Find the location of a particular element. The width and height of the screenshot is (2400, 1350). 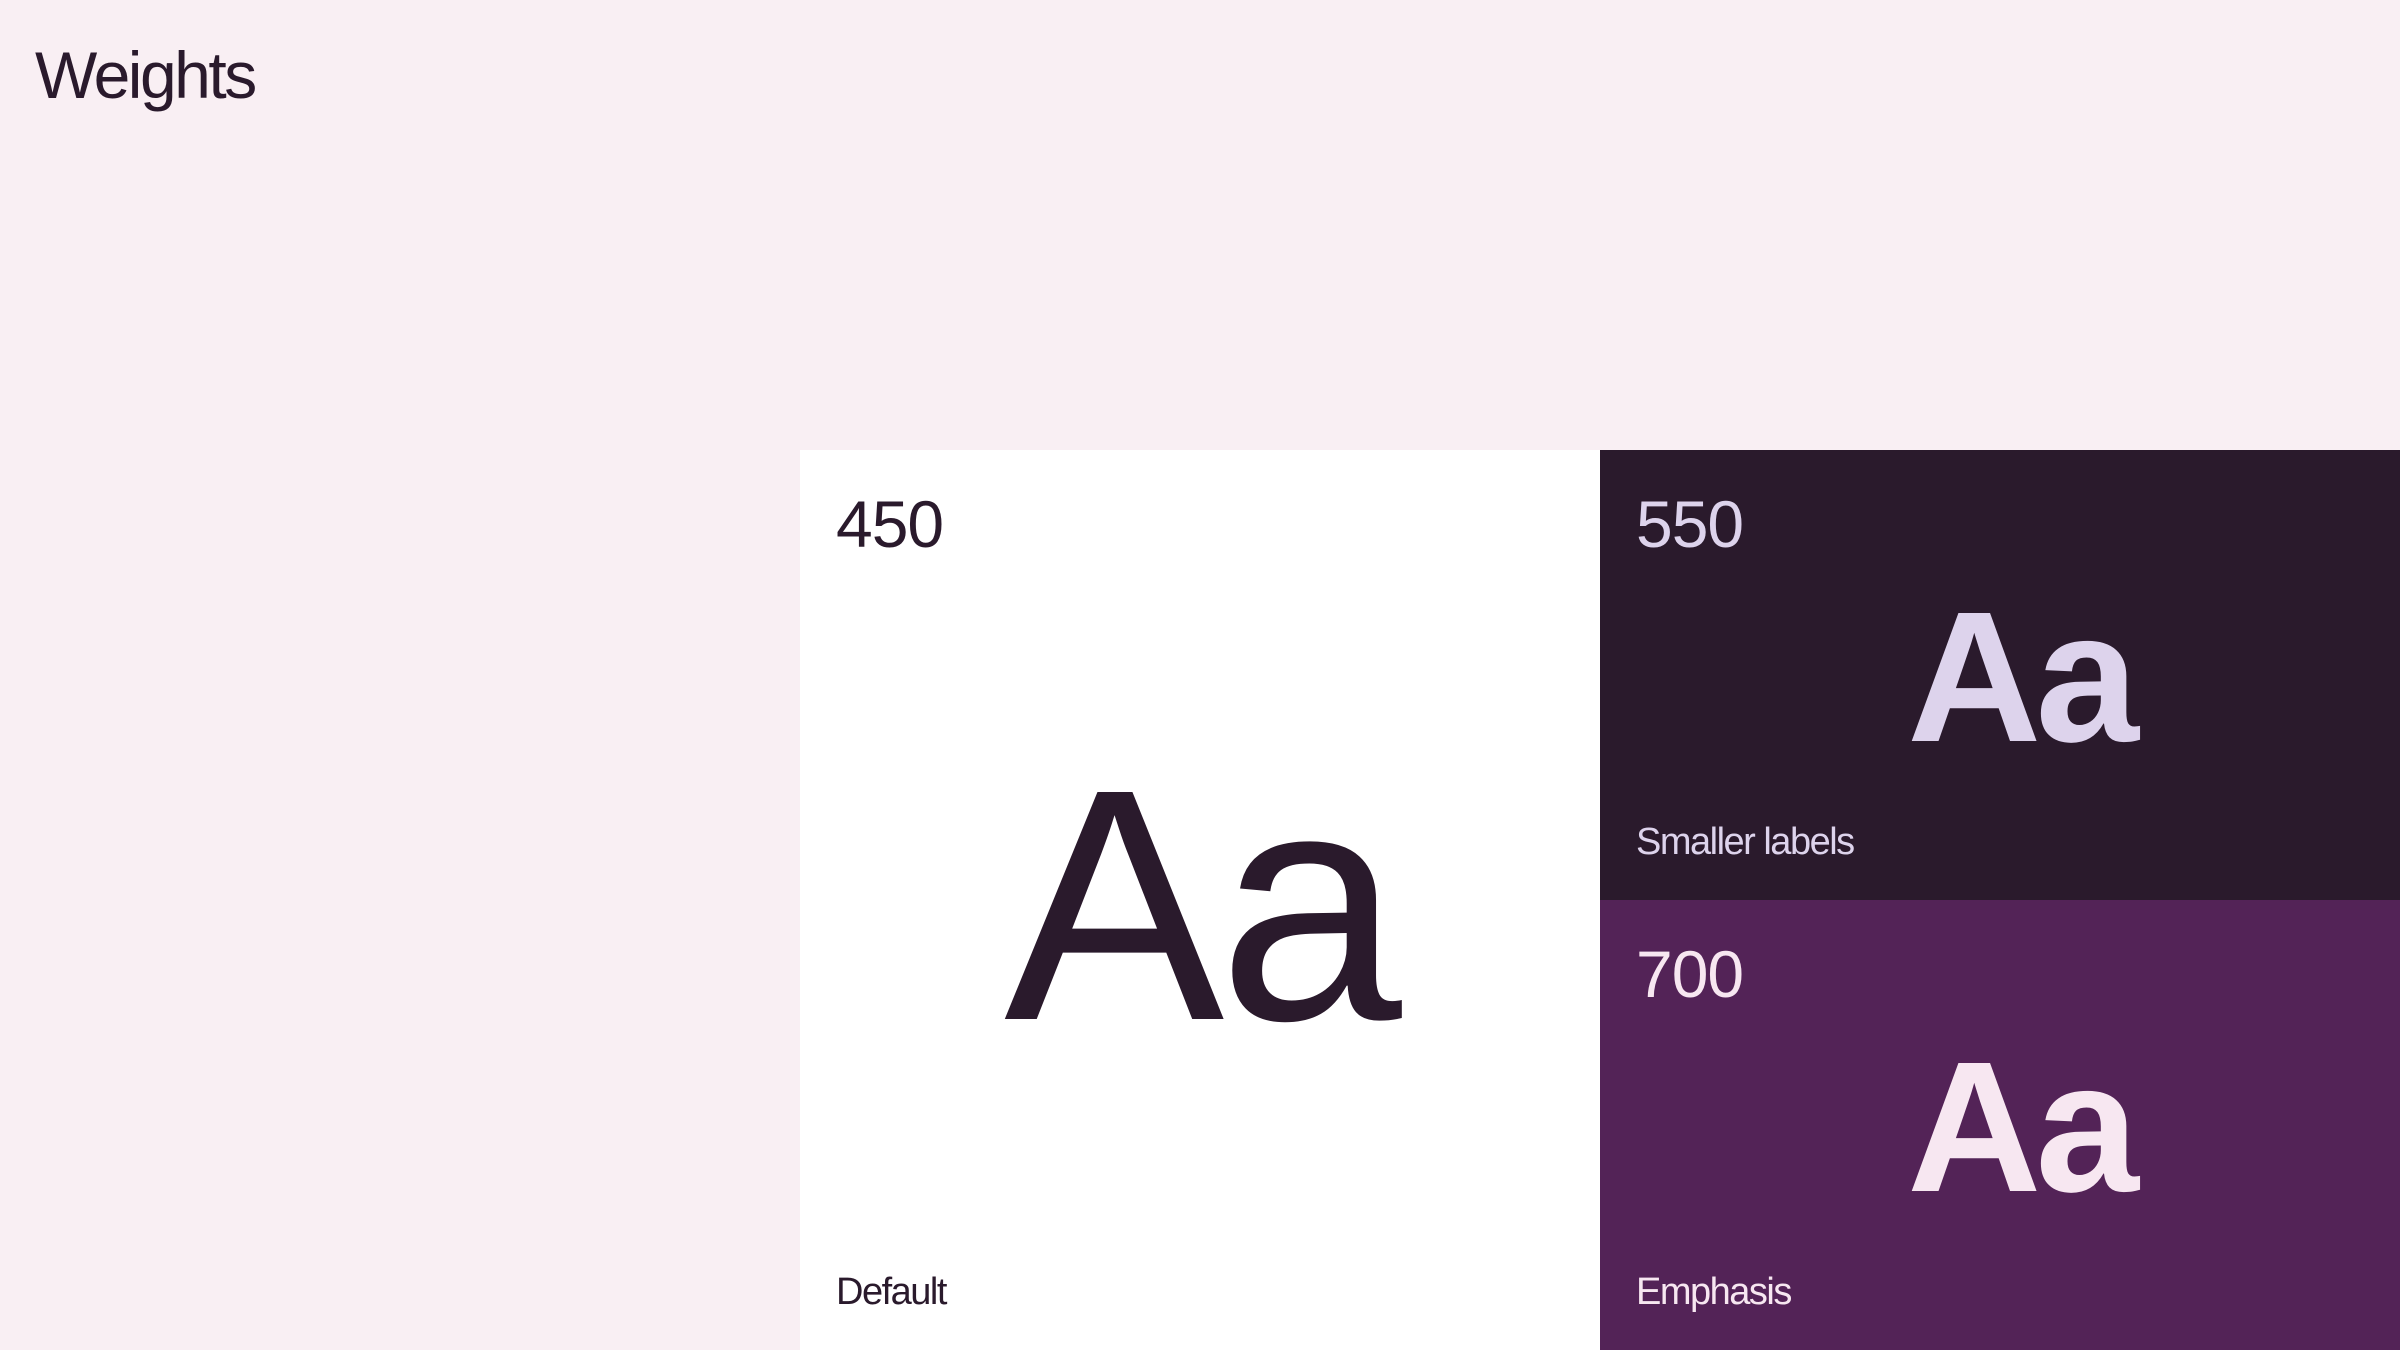

weight-usage-label: Default is located at coordinates (891, 1292).